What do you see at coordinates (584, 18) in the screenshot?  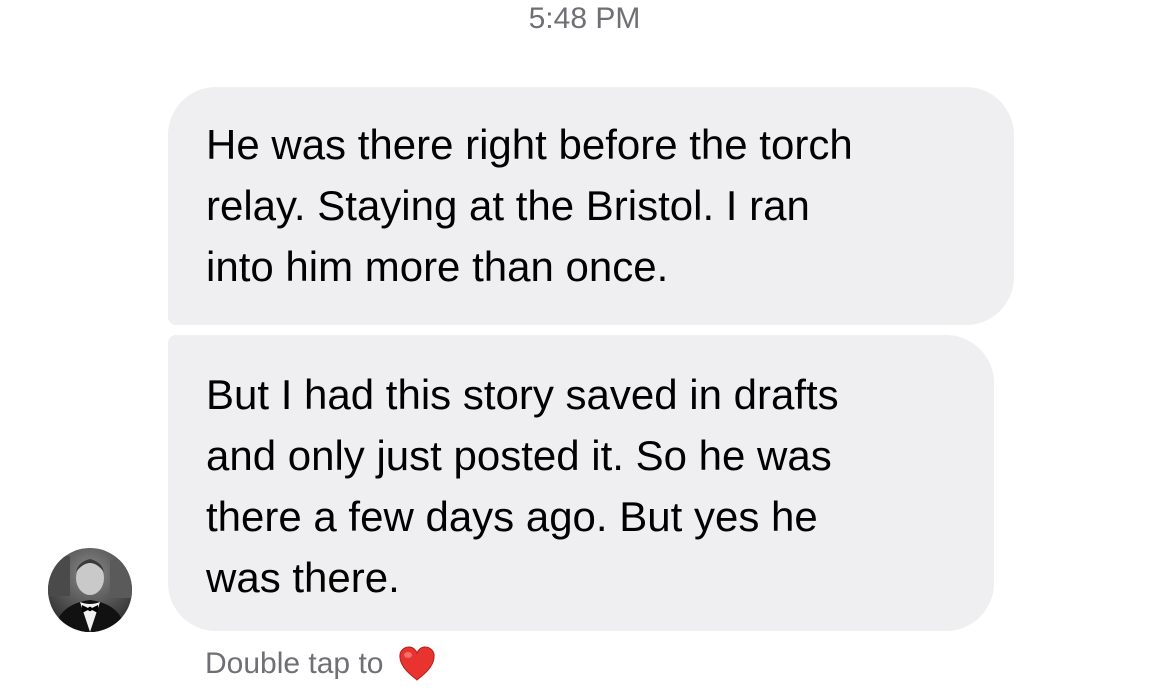 I see `message-timestamp: 5:48 PM` at bounding box center [584, 18].